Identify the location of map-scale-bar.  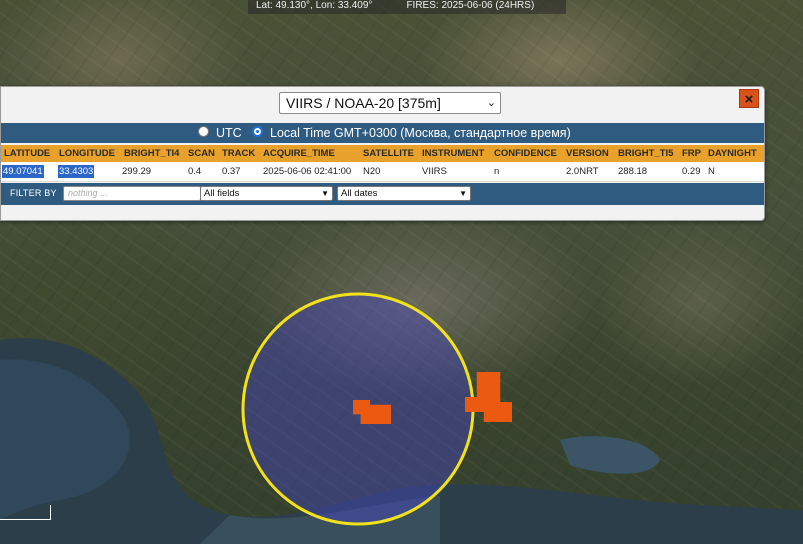
(25, 512).